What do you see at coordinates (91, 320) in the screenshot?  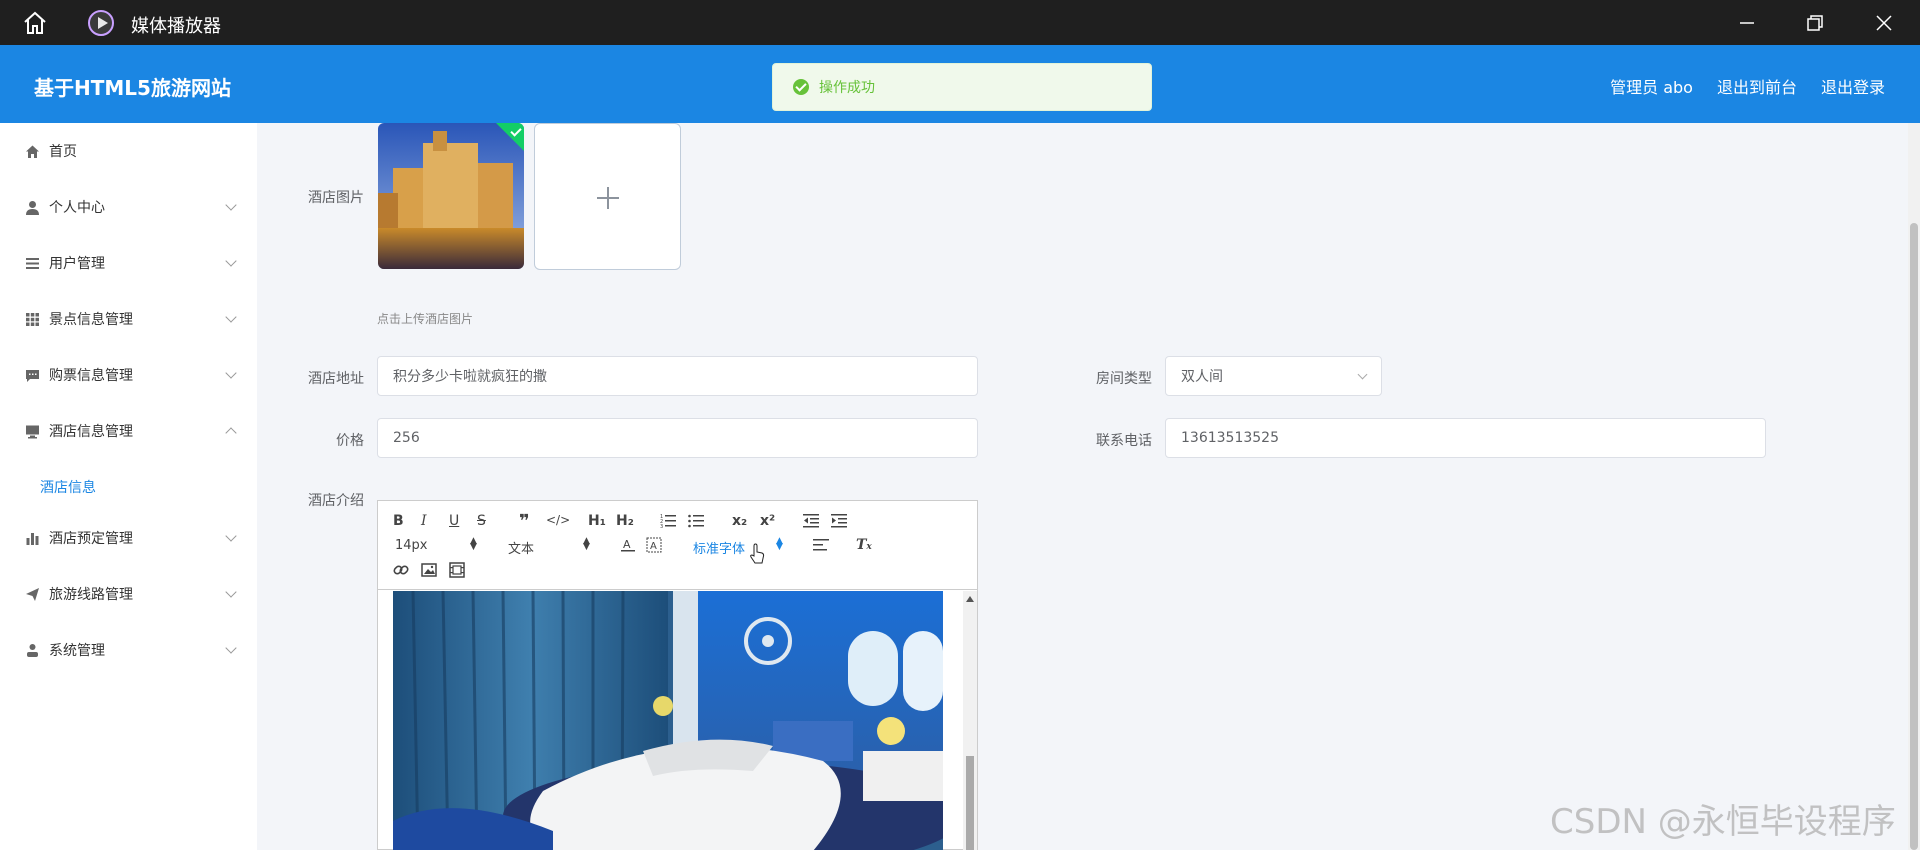 I see `sidebar-item-label: 景点信息管理` at bounding box center [91, 320].